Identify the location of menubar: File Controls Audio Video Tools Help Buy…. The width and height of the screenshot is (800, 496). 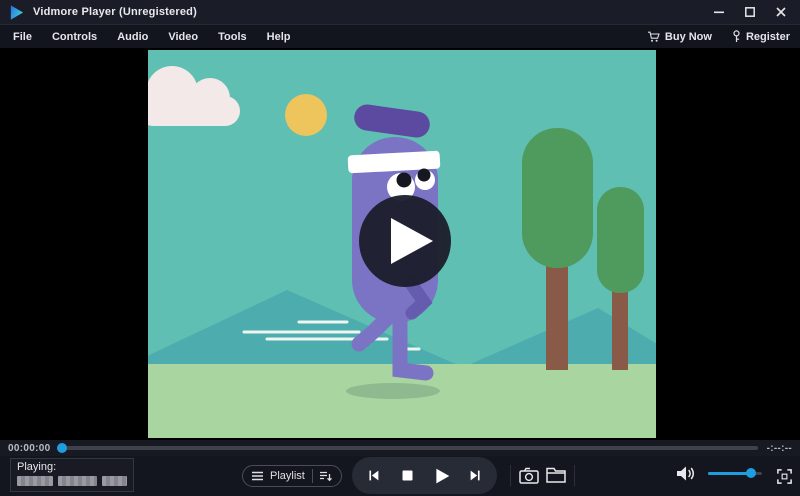
(400, 36).